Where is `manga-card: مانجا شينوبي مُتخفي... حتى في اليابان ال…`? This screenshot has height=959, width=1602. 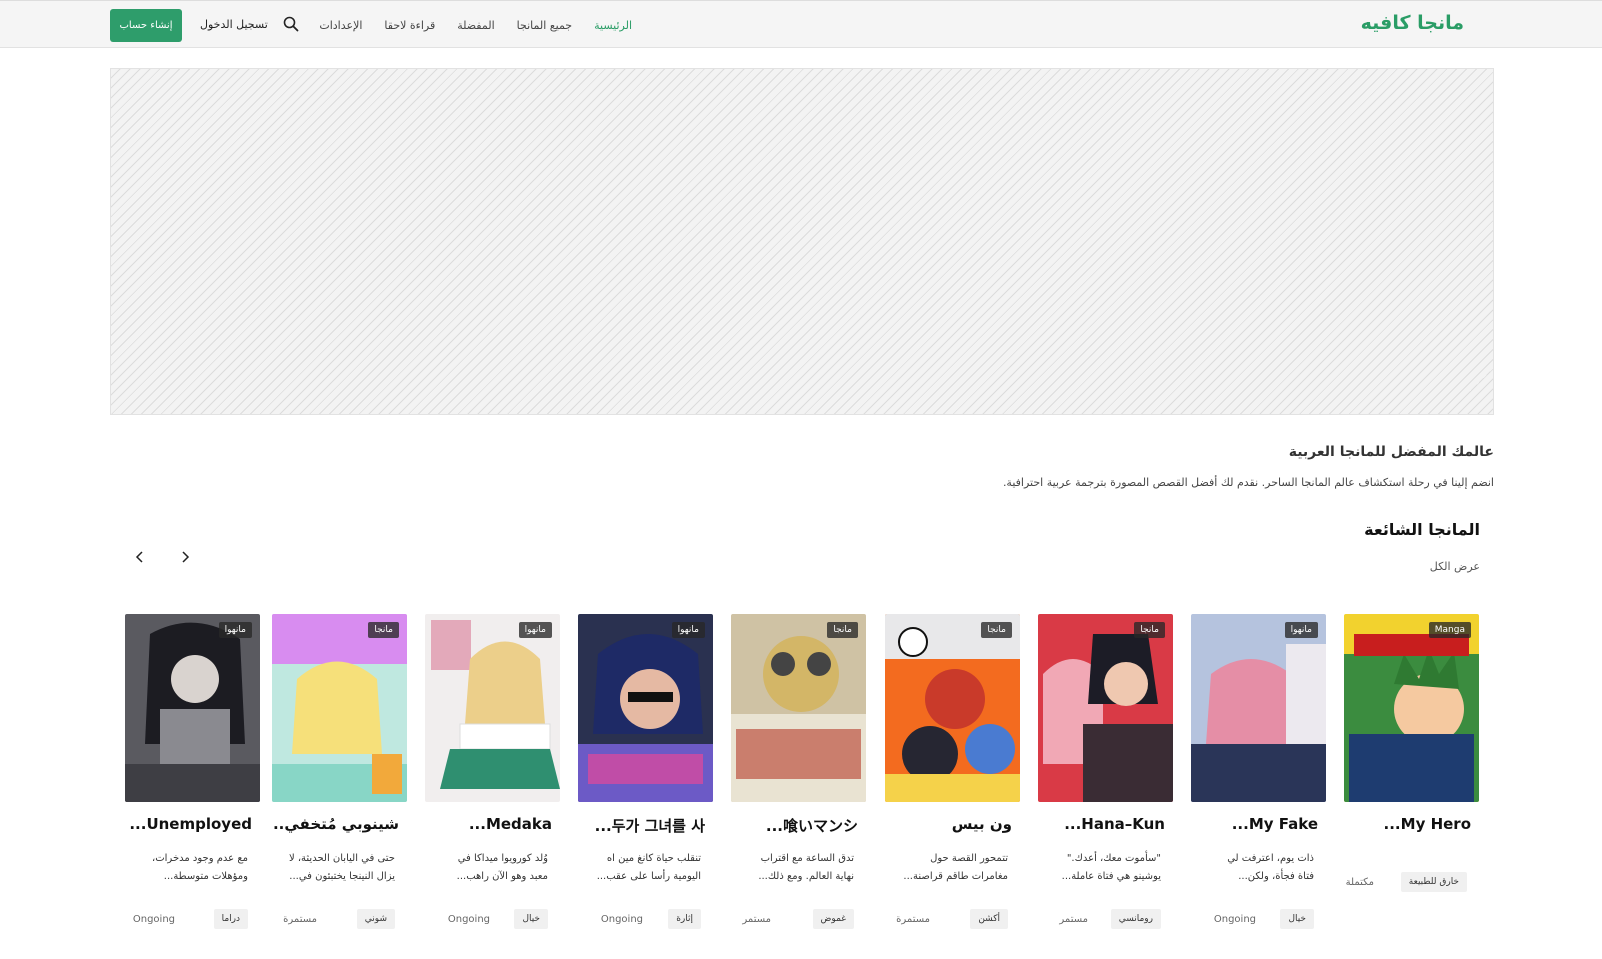
manga-card: مانجا شينوبي مُتخفي... حتى في اليابان ال… is located at coordinates (339, 774).